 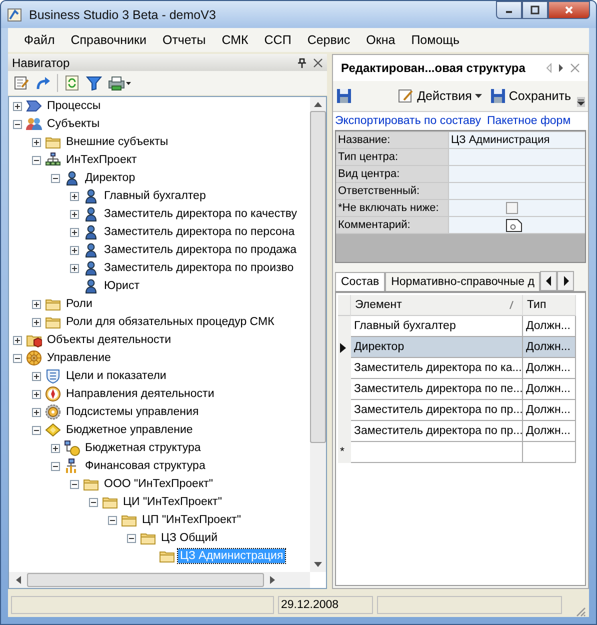 I want to click on tree-item: Роли для обязательных процедур СМК, so click(x=170, y=322).